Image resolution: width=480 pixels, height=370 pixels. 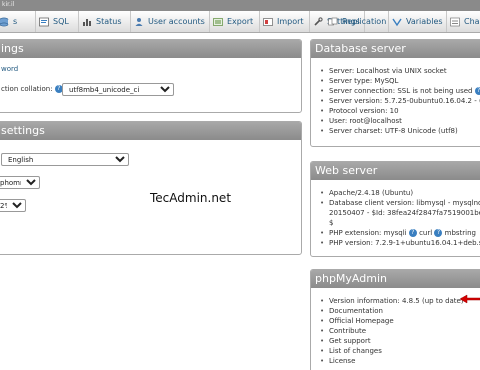 I want to click on collation-label-text: ction collation, so click(x=26, y=89).